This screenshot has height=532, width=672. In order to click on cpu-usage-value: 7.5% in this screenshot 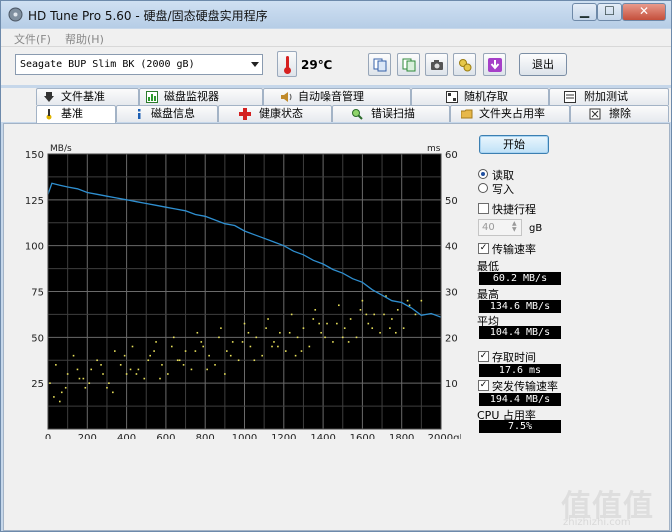, I will do `click(520, 426)`.